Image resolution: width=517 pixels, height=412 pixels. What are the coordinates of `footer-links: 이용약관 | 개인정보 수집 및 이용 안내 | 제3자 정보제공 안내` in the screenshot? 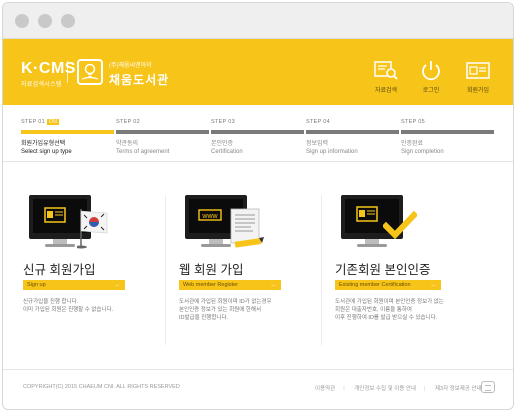 It's located at (398, 389).